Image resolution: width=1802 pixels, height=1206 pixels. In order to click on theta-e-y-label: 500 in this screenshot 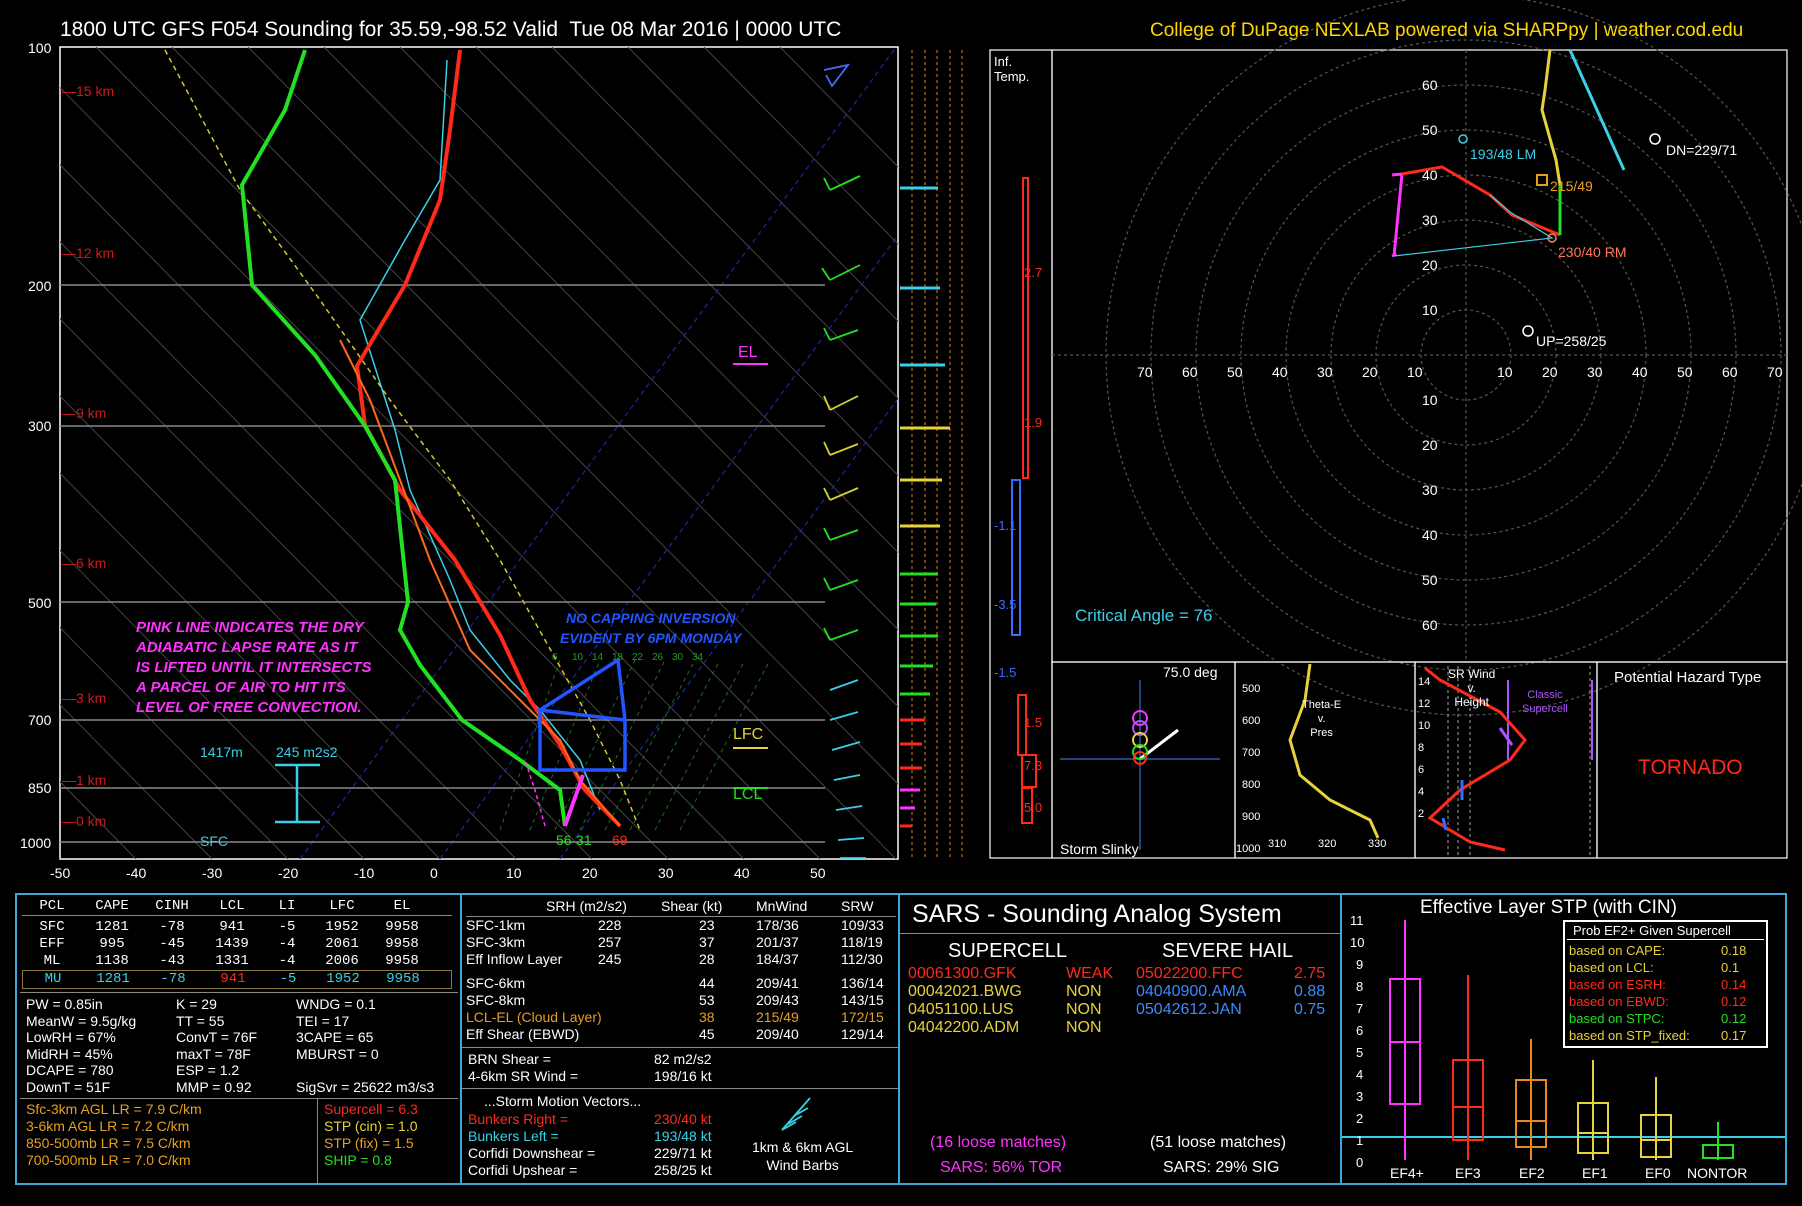, I will do `click(1251, 689)`.